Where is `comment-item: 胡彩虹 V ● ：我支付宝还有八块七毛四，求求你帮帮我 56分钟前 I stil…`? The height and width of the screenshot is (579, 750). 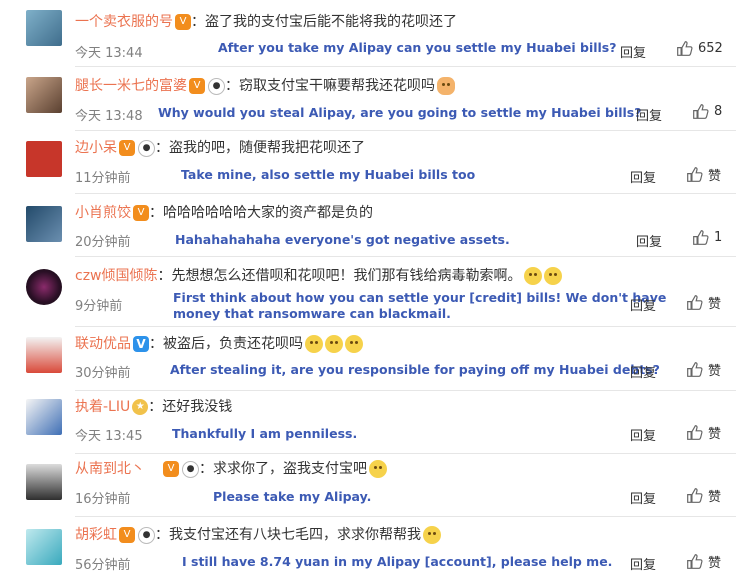
comment-item: 胡彩虹 V ● ：我支付宝还有八块七毛四，求求你帮帮我 56分钟前 I stil… is located at coordinates (375, 548).